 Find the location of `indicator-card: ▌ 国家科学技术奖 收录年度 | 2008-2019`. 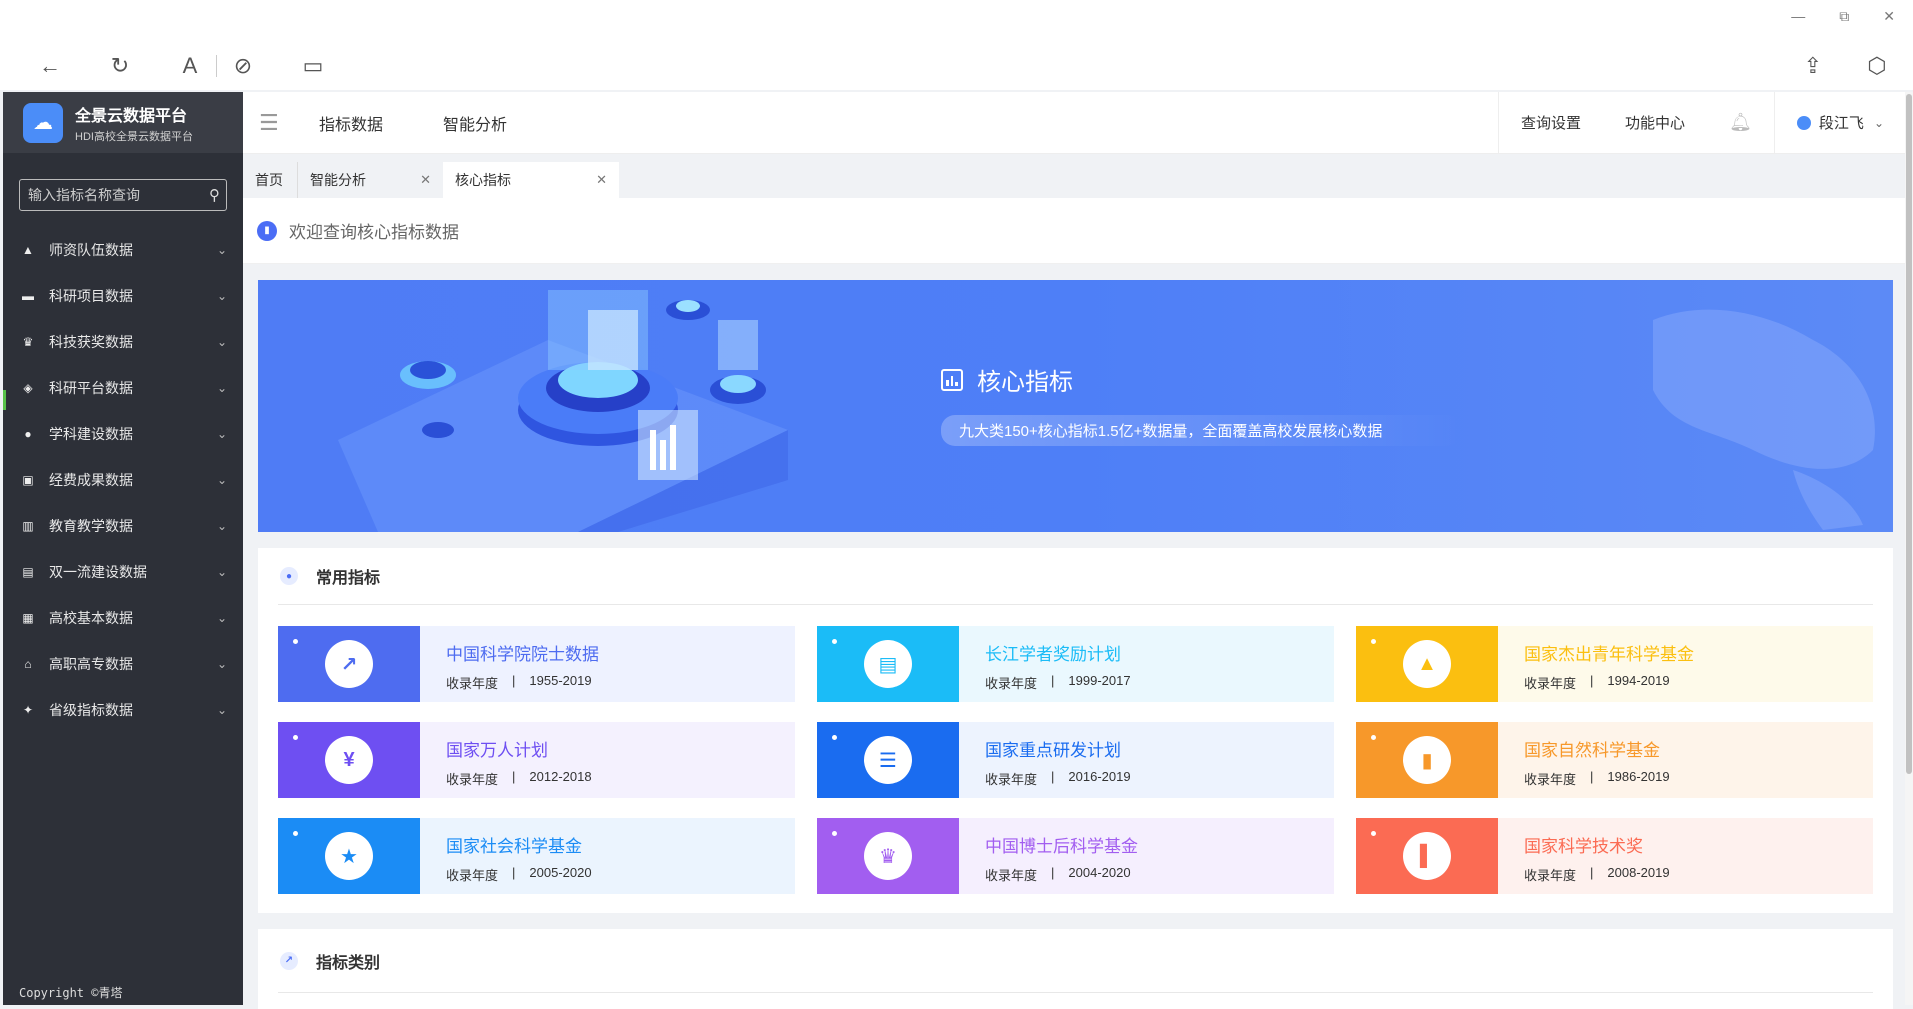

indicator-card: ▌ 国家科学技术奖 收录年度 | 2008-2019 is located at coordinates (1614, 856).